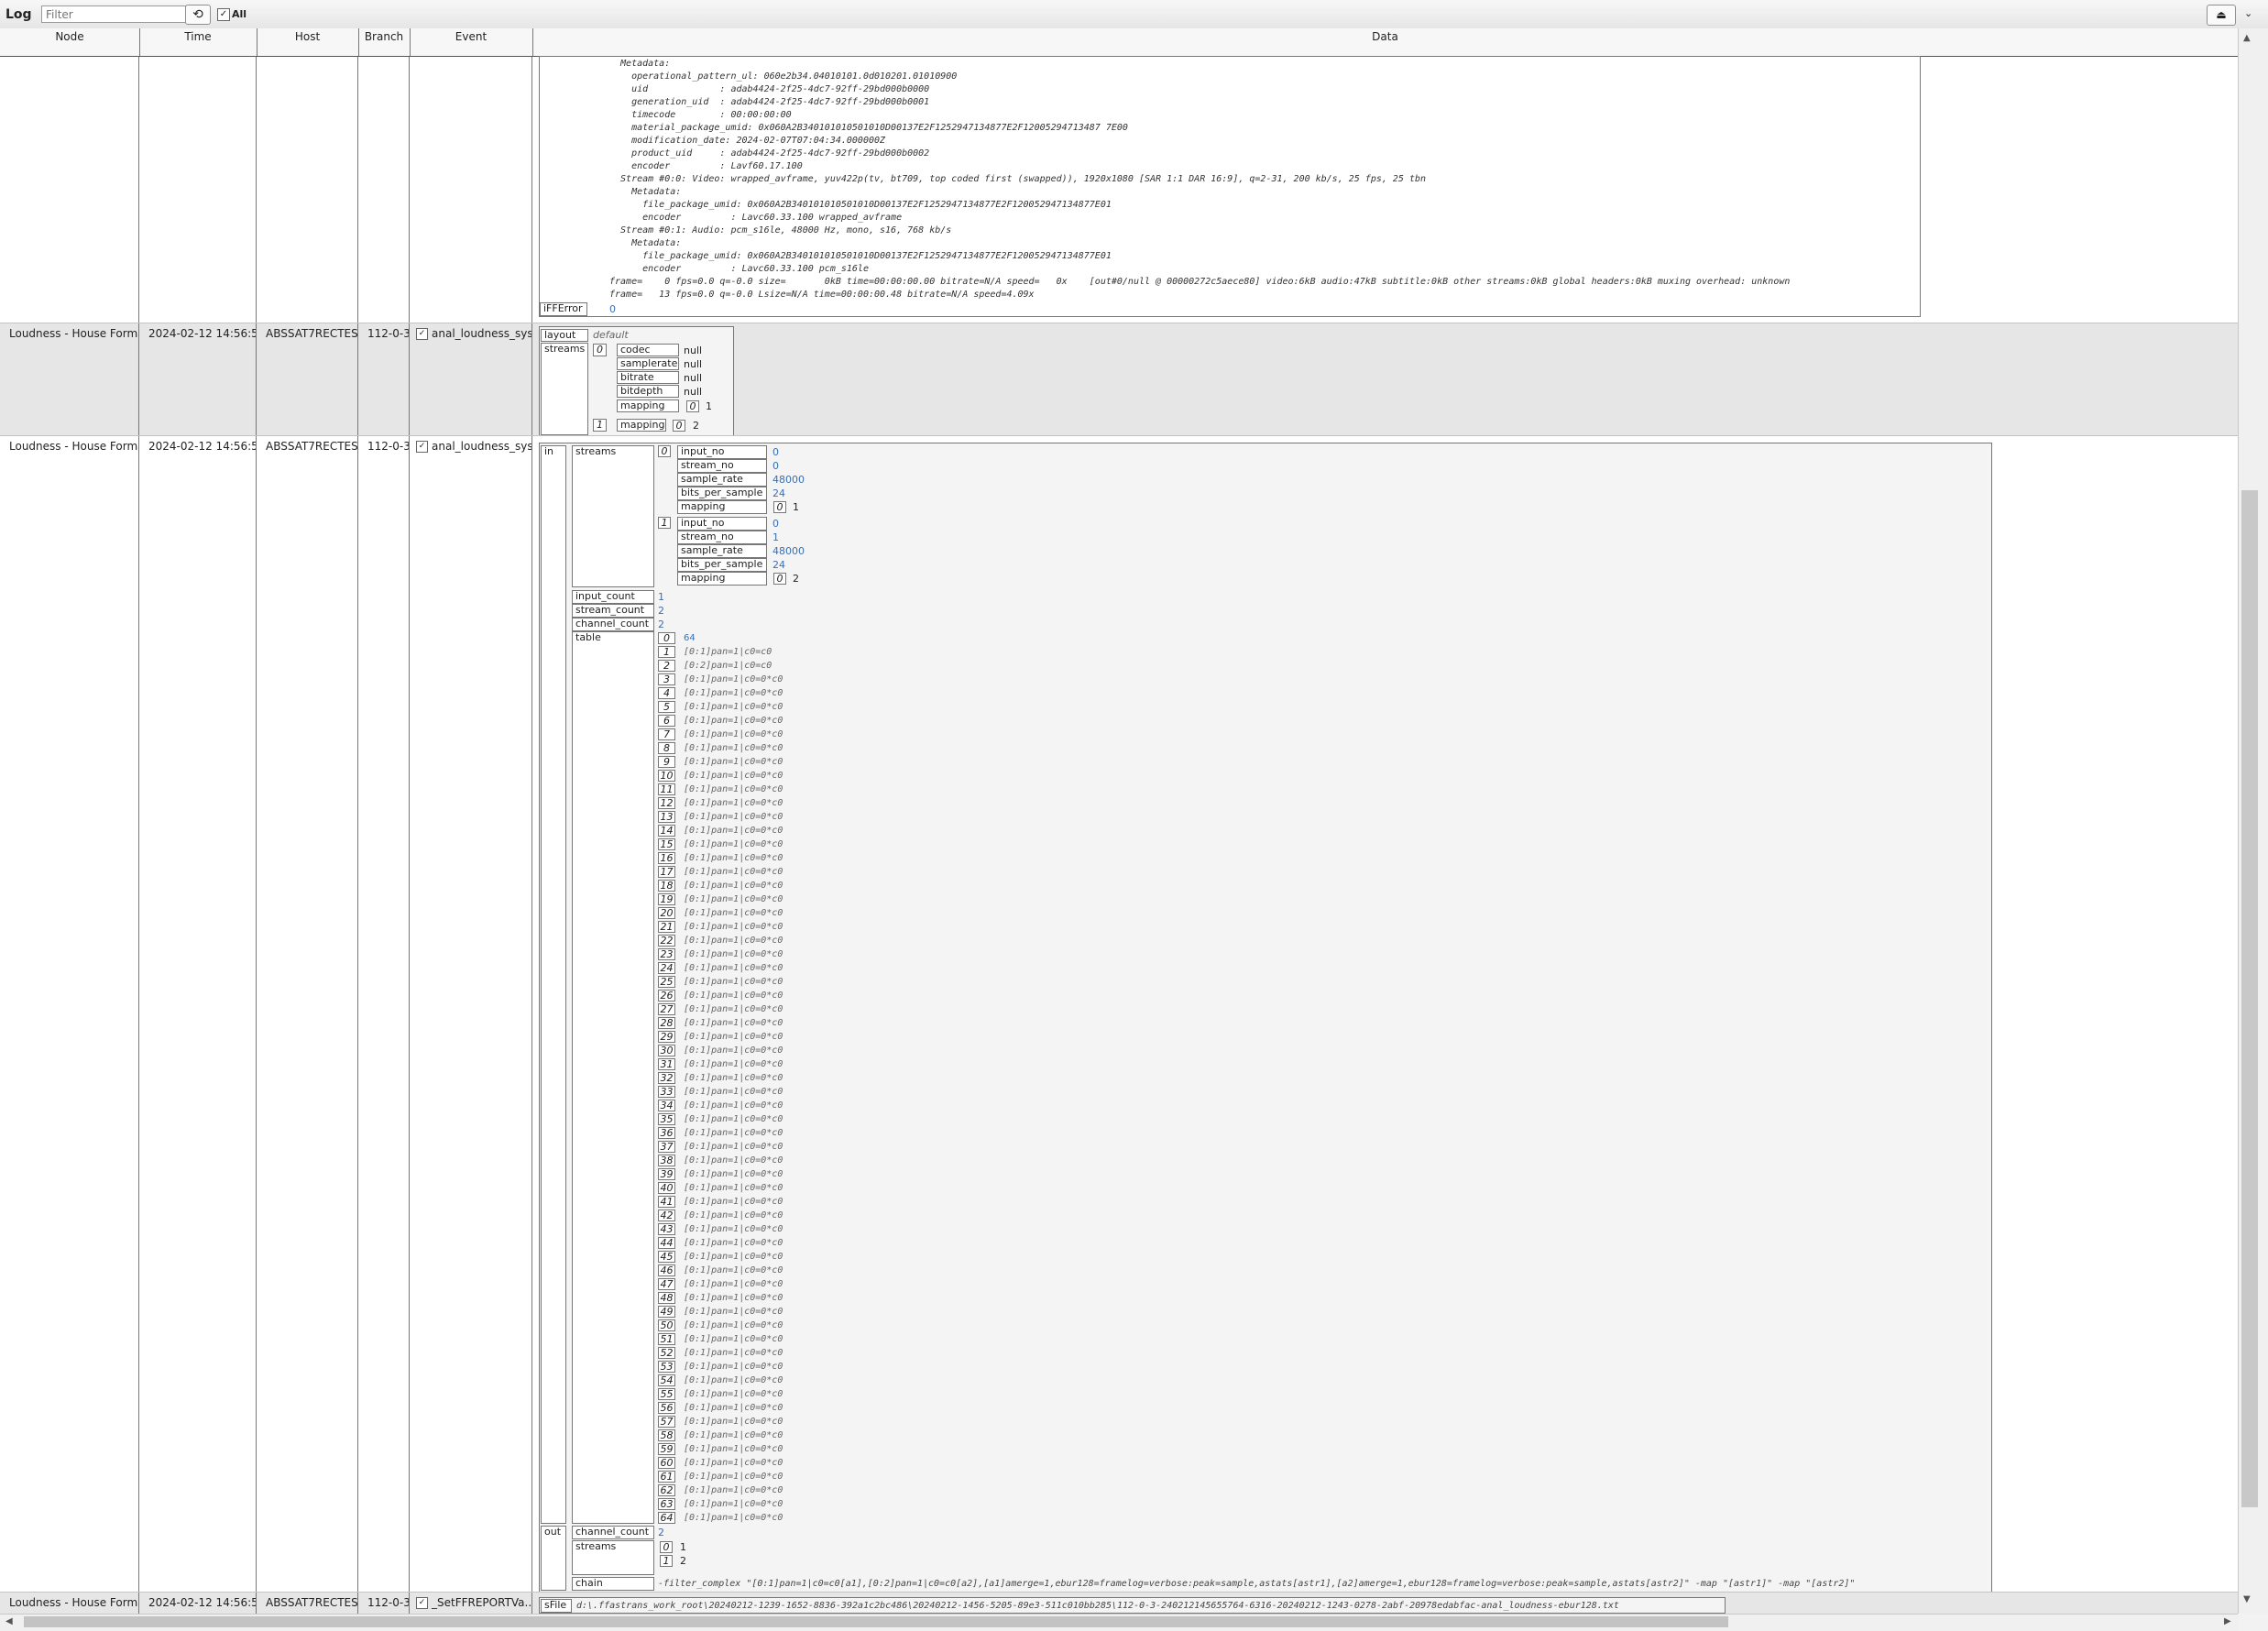  Describe the element at coordinates (198, 42) in the screenshot. I see `column-time: Time` at that location.